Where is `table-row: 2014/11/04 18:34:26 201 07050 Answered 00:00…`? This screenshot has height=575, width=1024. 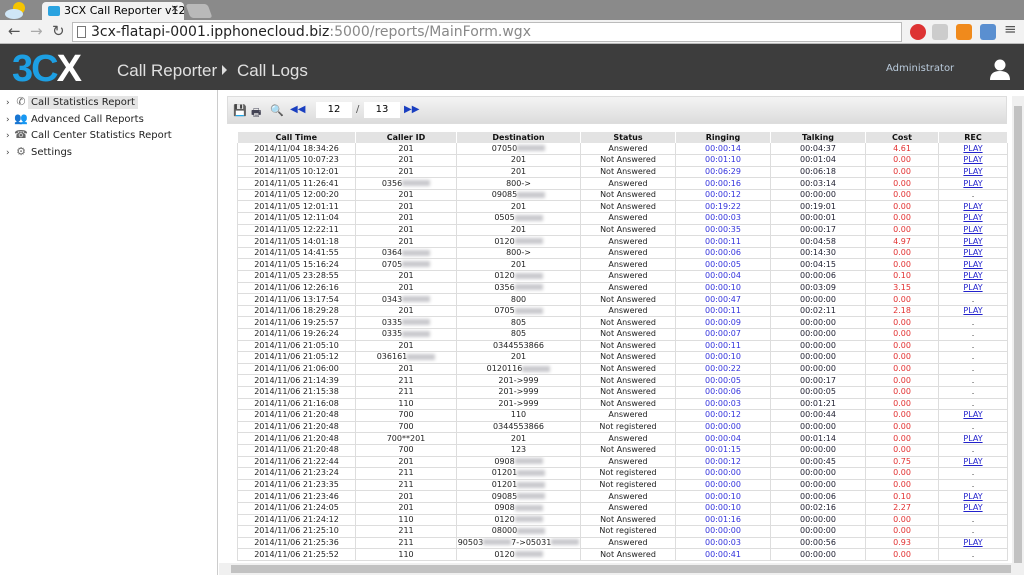 table-row: 2014/11/04 18:34:26 201 07050 Answered 00:00… is located at coordinates (622, 149).